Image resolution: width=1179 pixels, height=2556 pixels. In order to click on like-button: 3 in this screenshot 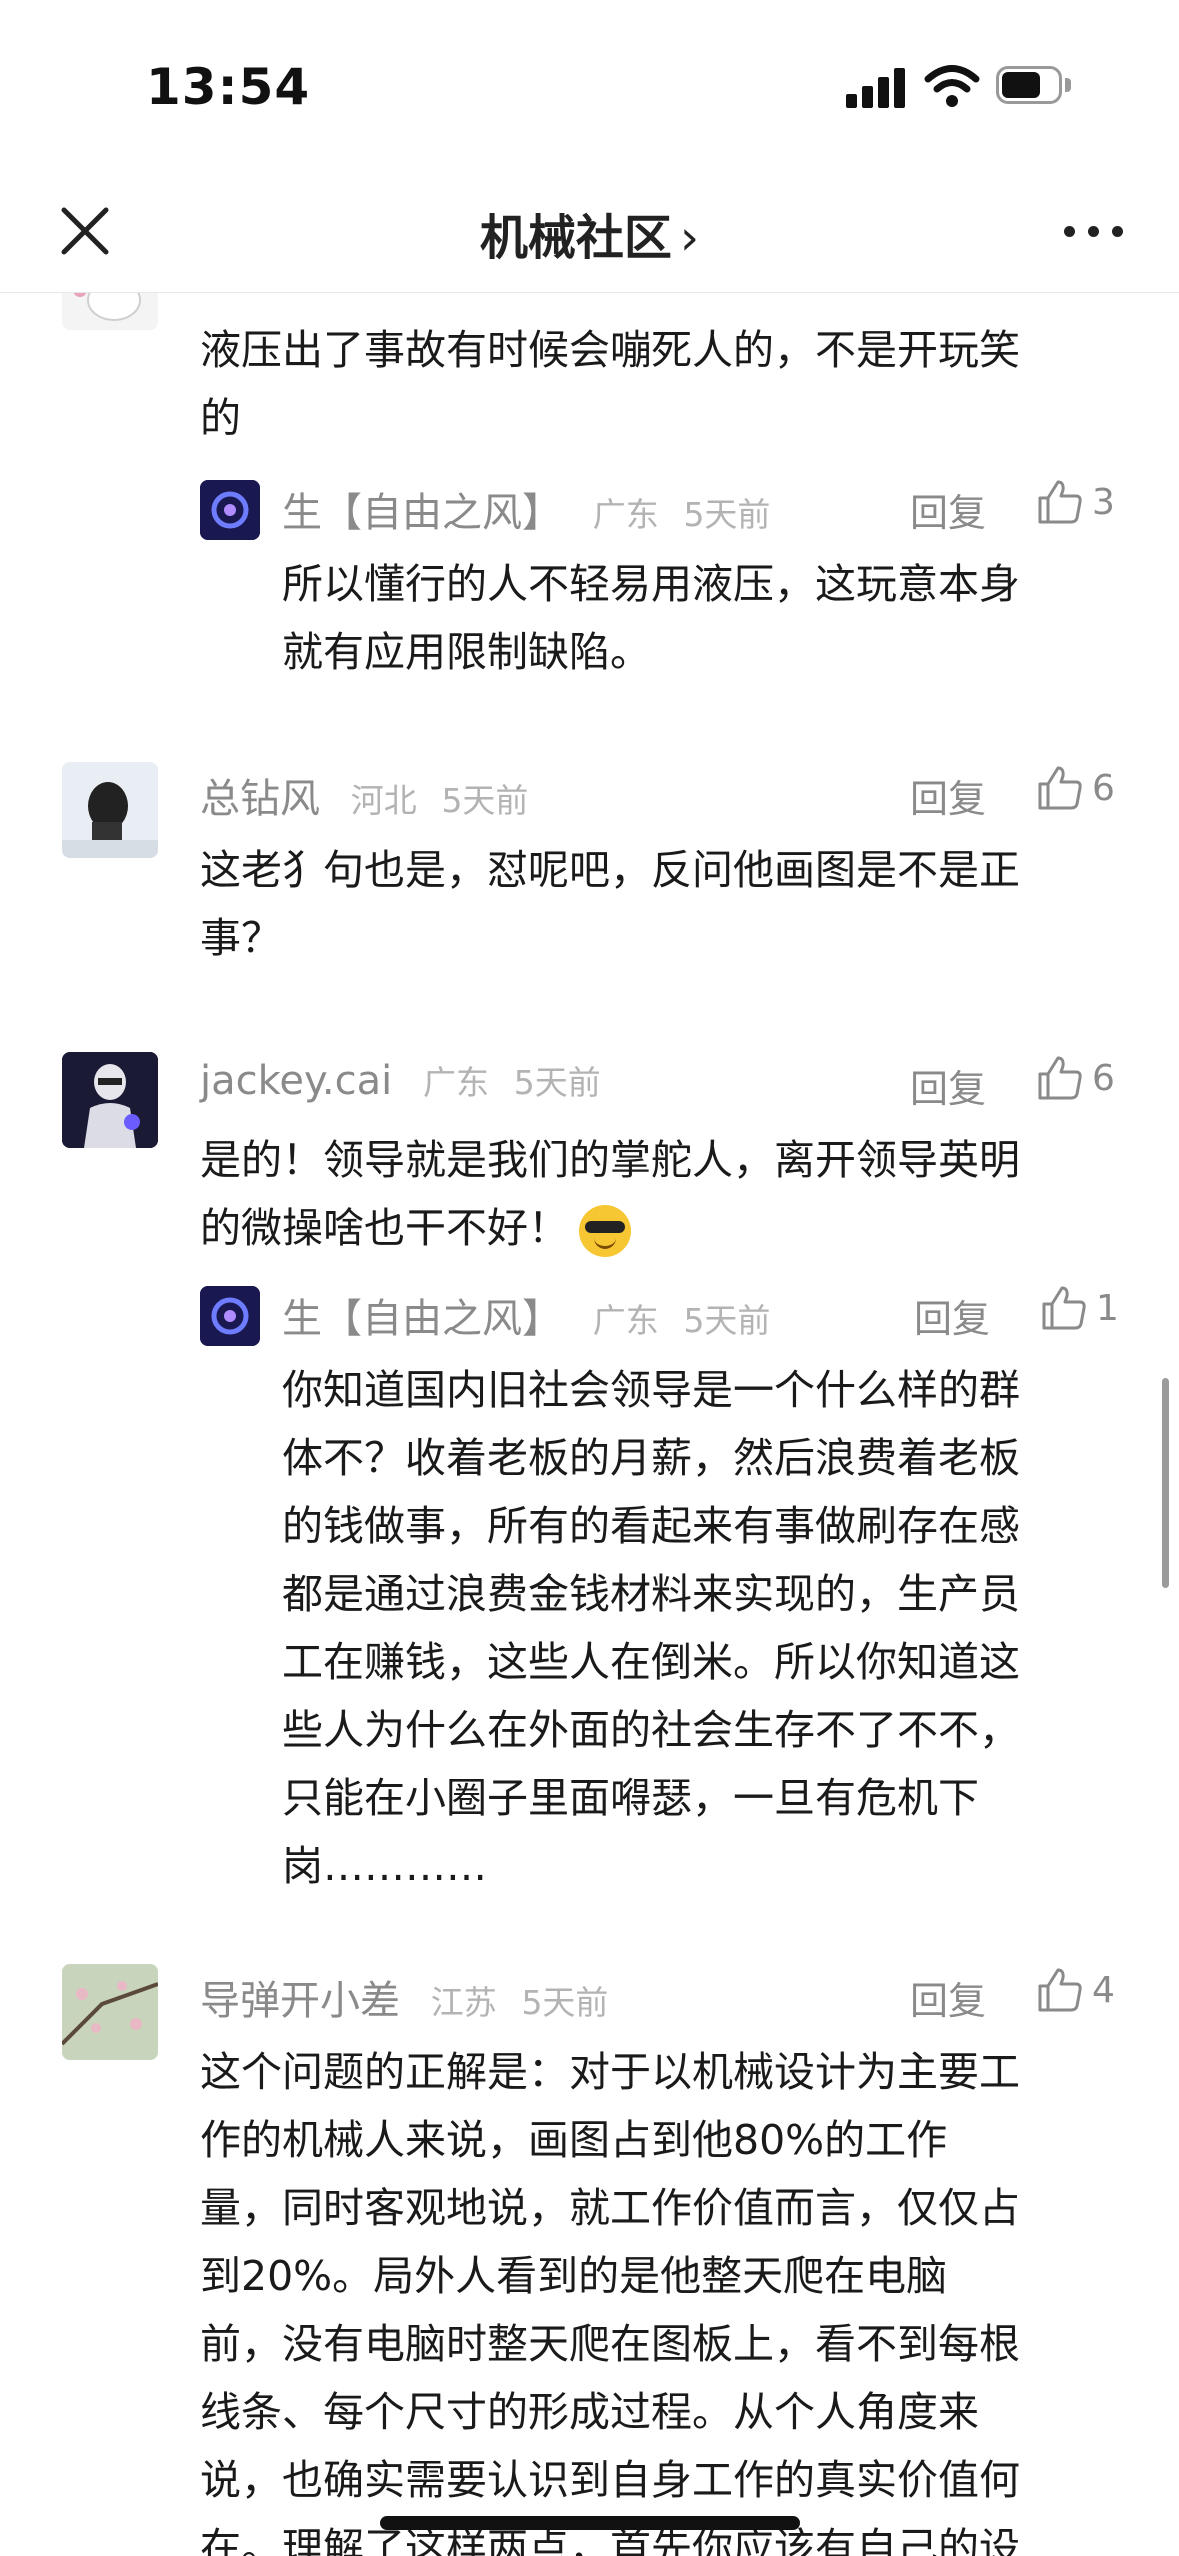, I will do `click(1075, 502)`.